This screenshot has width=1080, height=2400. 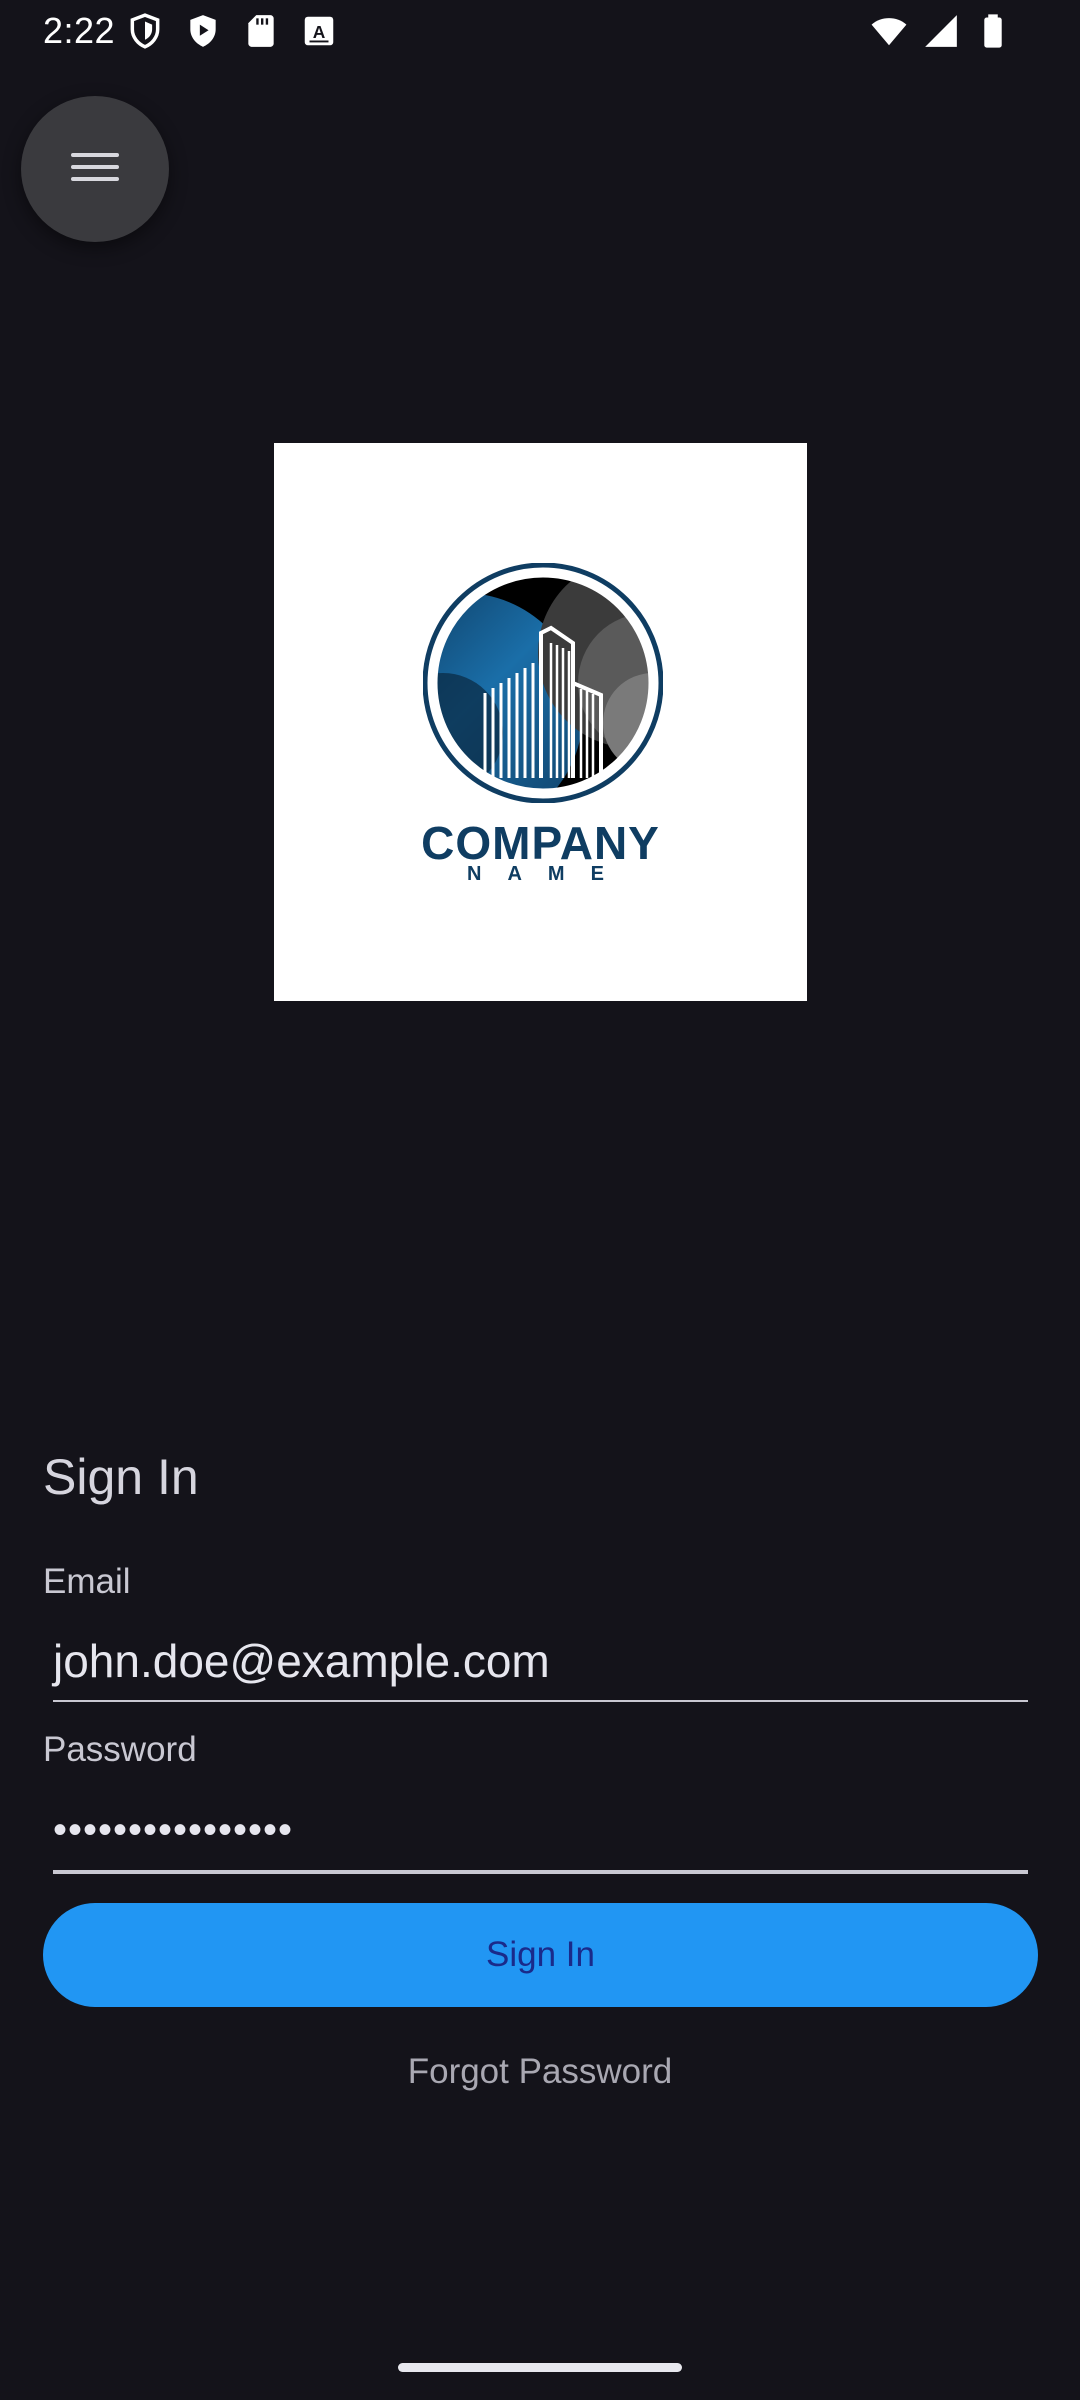 I want to click on status-system-icons, so click(x=941, y=31).